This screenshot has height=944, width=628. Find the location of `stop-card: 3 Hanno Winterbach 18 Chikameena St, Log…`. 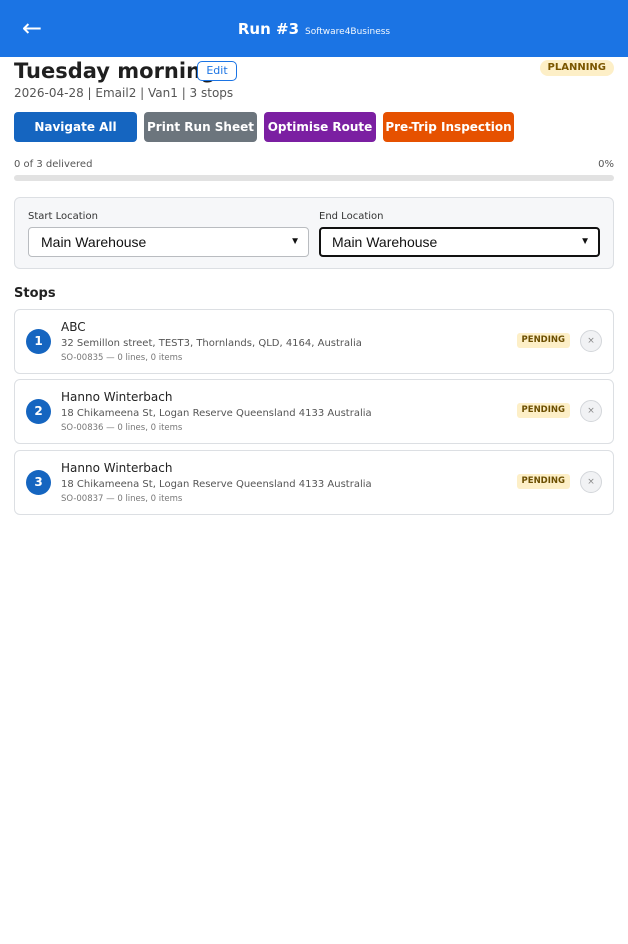

stop-card: 3 Hanno Winterbach 18 Chikameena St, Log… is located at coordinates (314, 482).